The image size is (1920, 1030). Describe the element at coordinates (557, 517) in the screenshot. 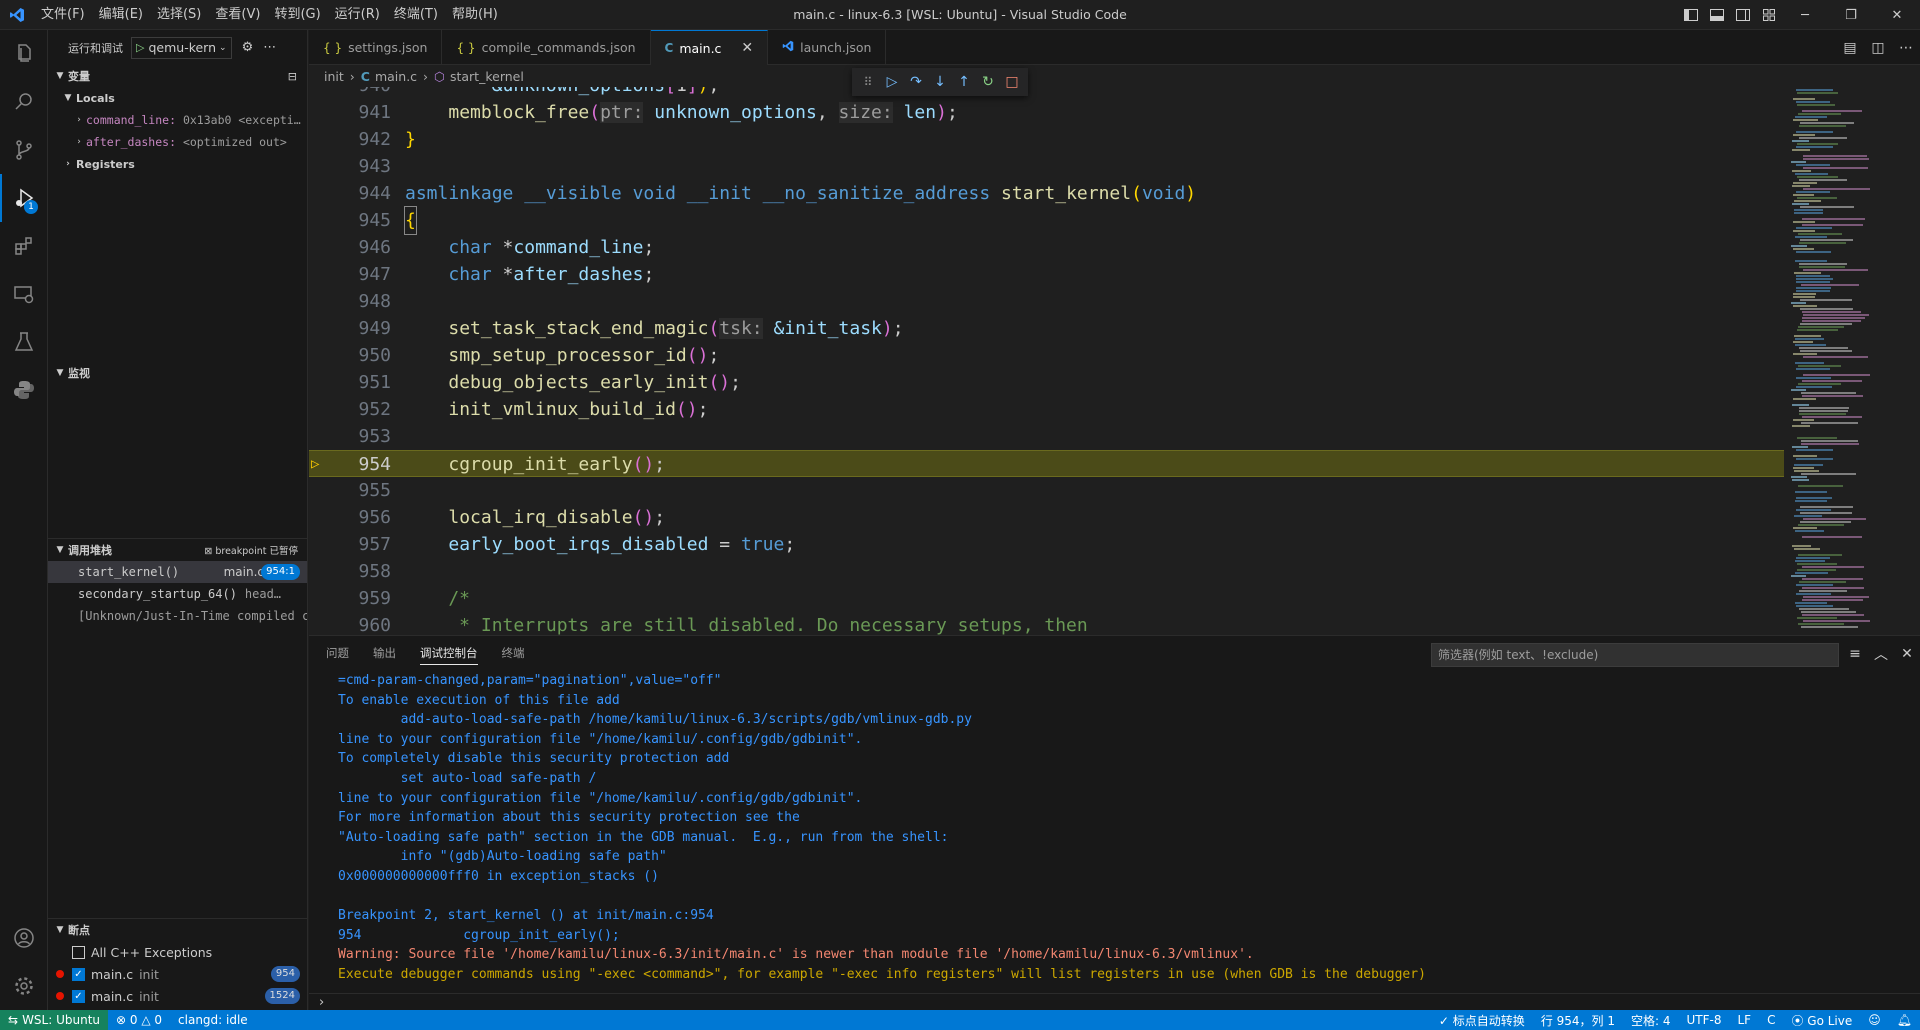

I see `code-text: local_irq_disable();` at that location.